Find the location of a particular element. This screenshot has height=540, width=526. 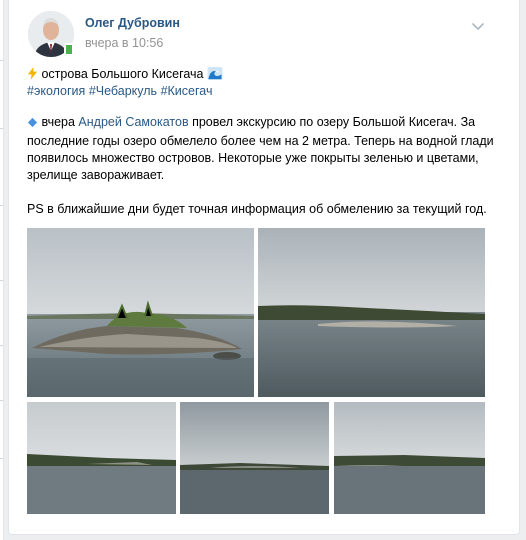

post-time: вчера в 10:56 is located at coordinates (124, 43).